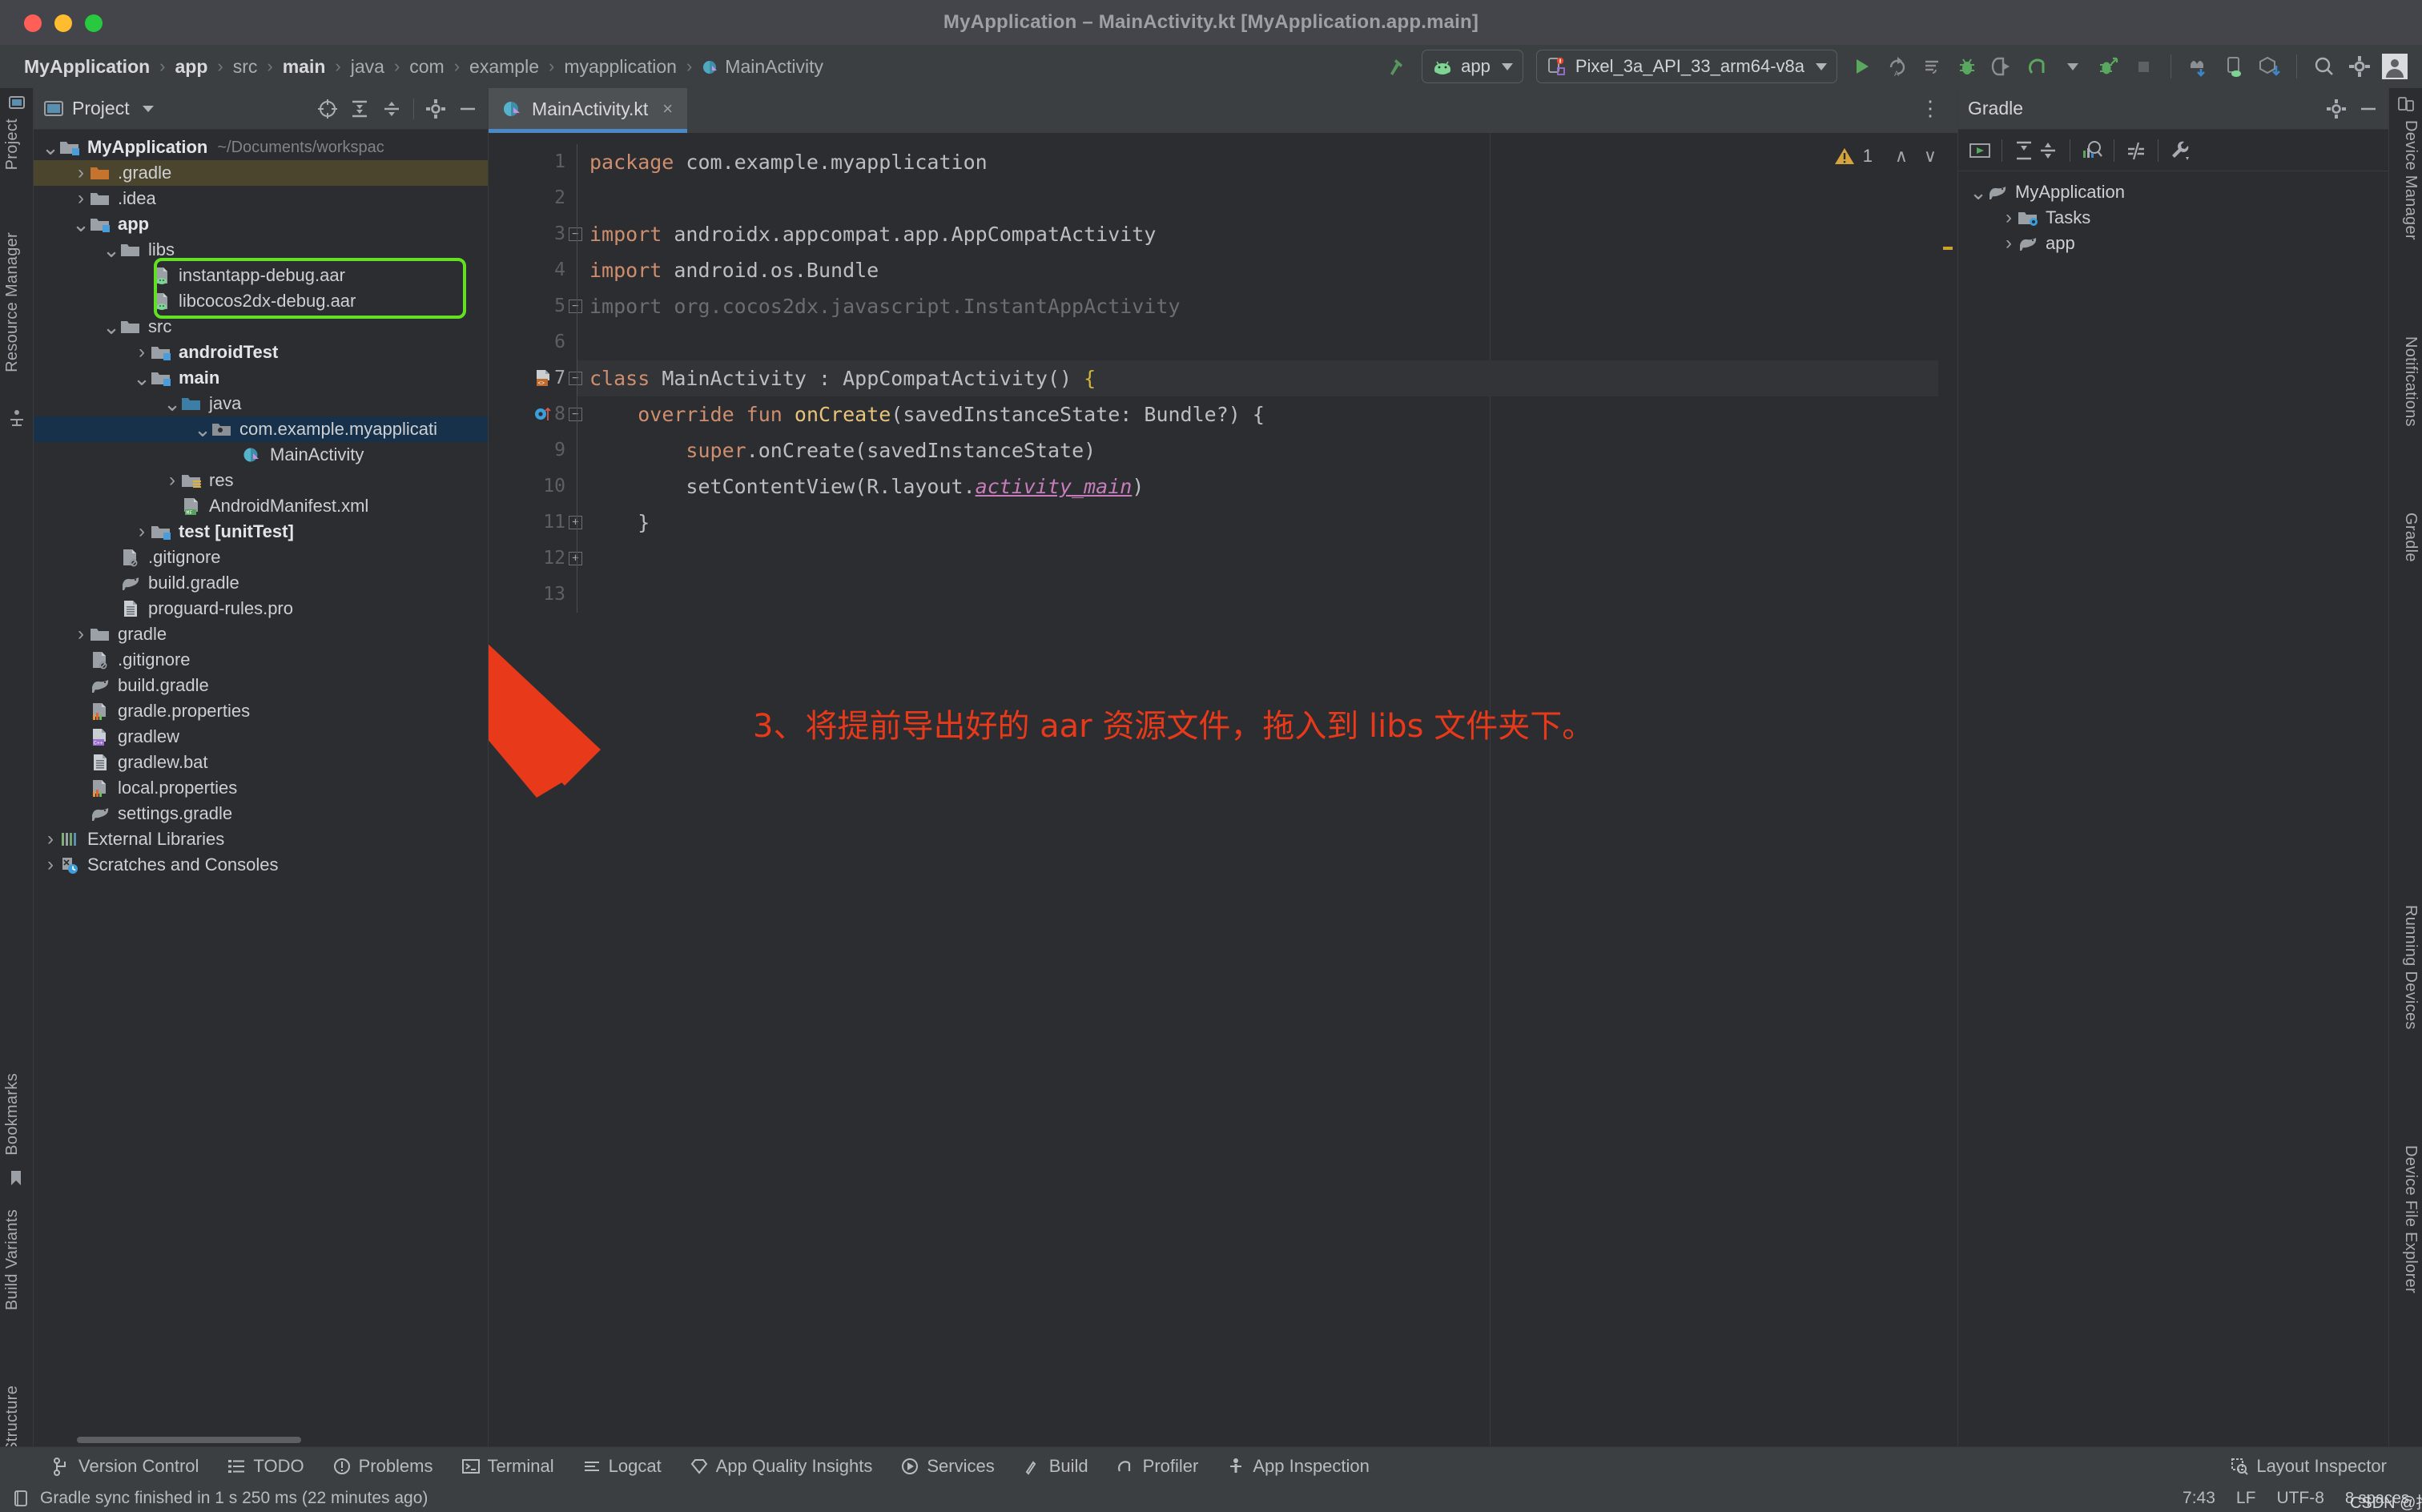  What do you see at coordinates (533, 198) in the screenshot?
I see `line-number: 2` at bounding box center [533, 198].